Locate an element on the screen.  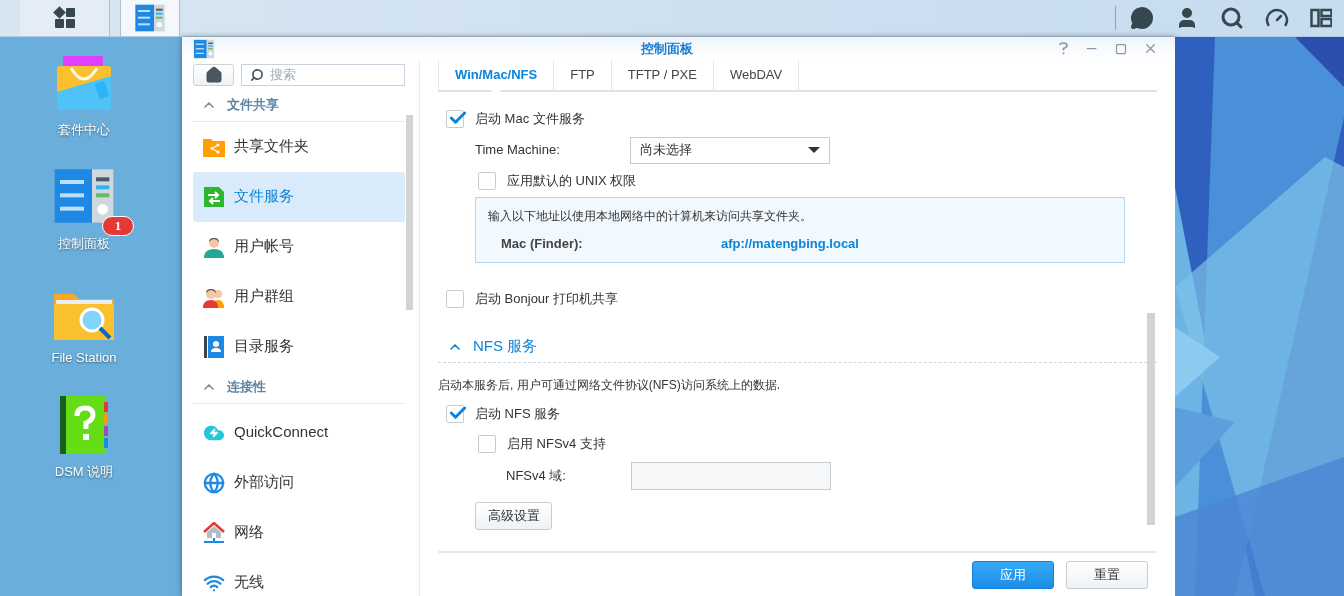
close-icon is located at coordinates (1150, 48).